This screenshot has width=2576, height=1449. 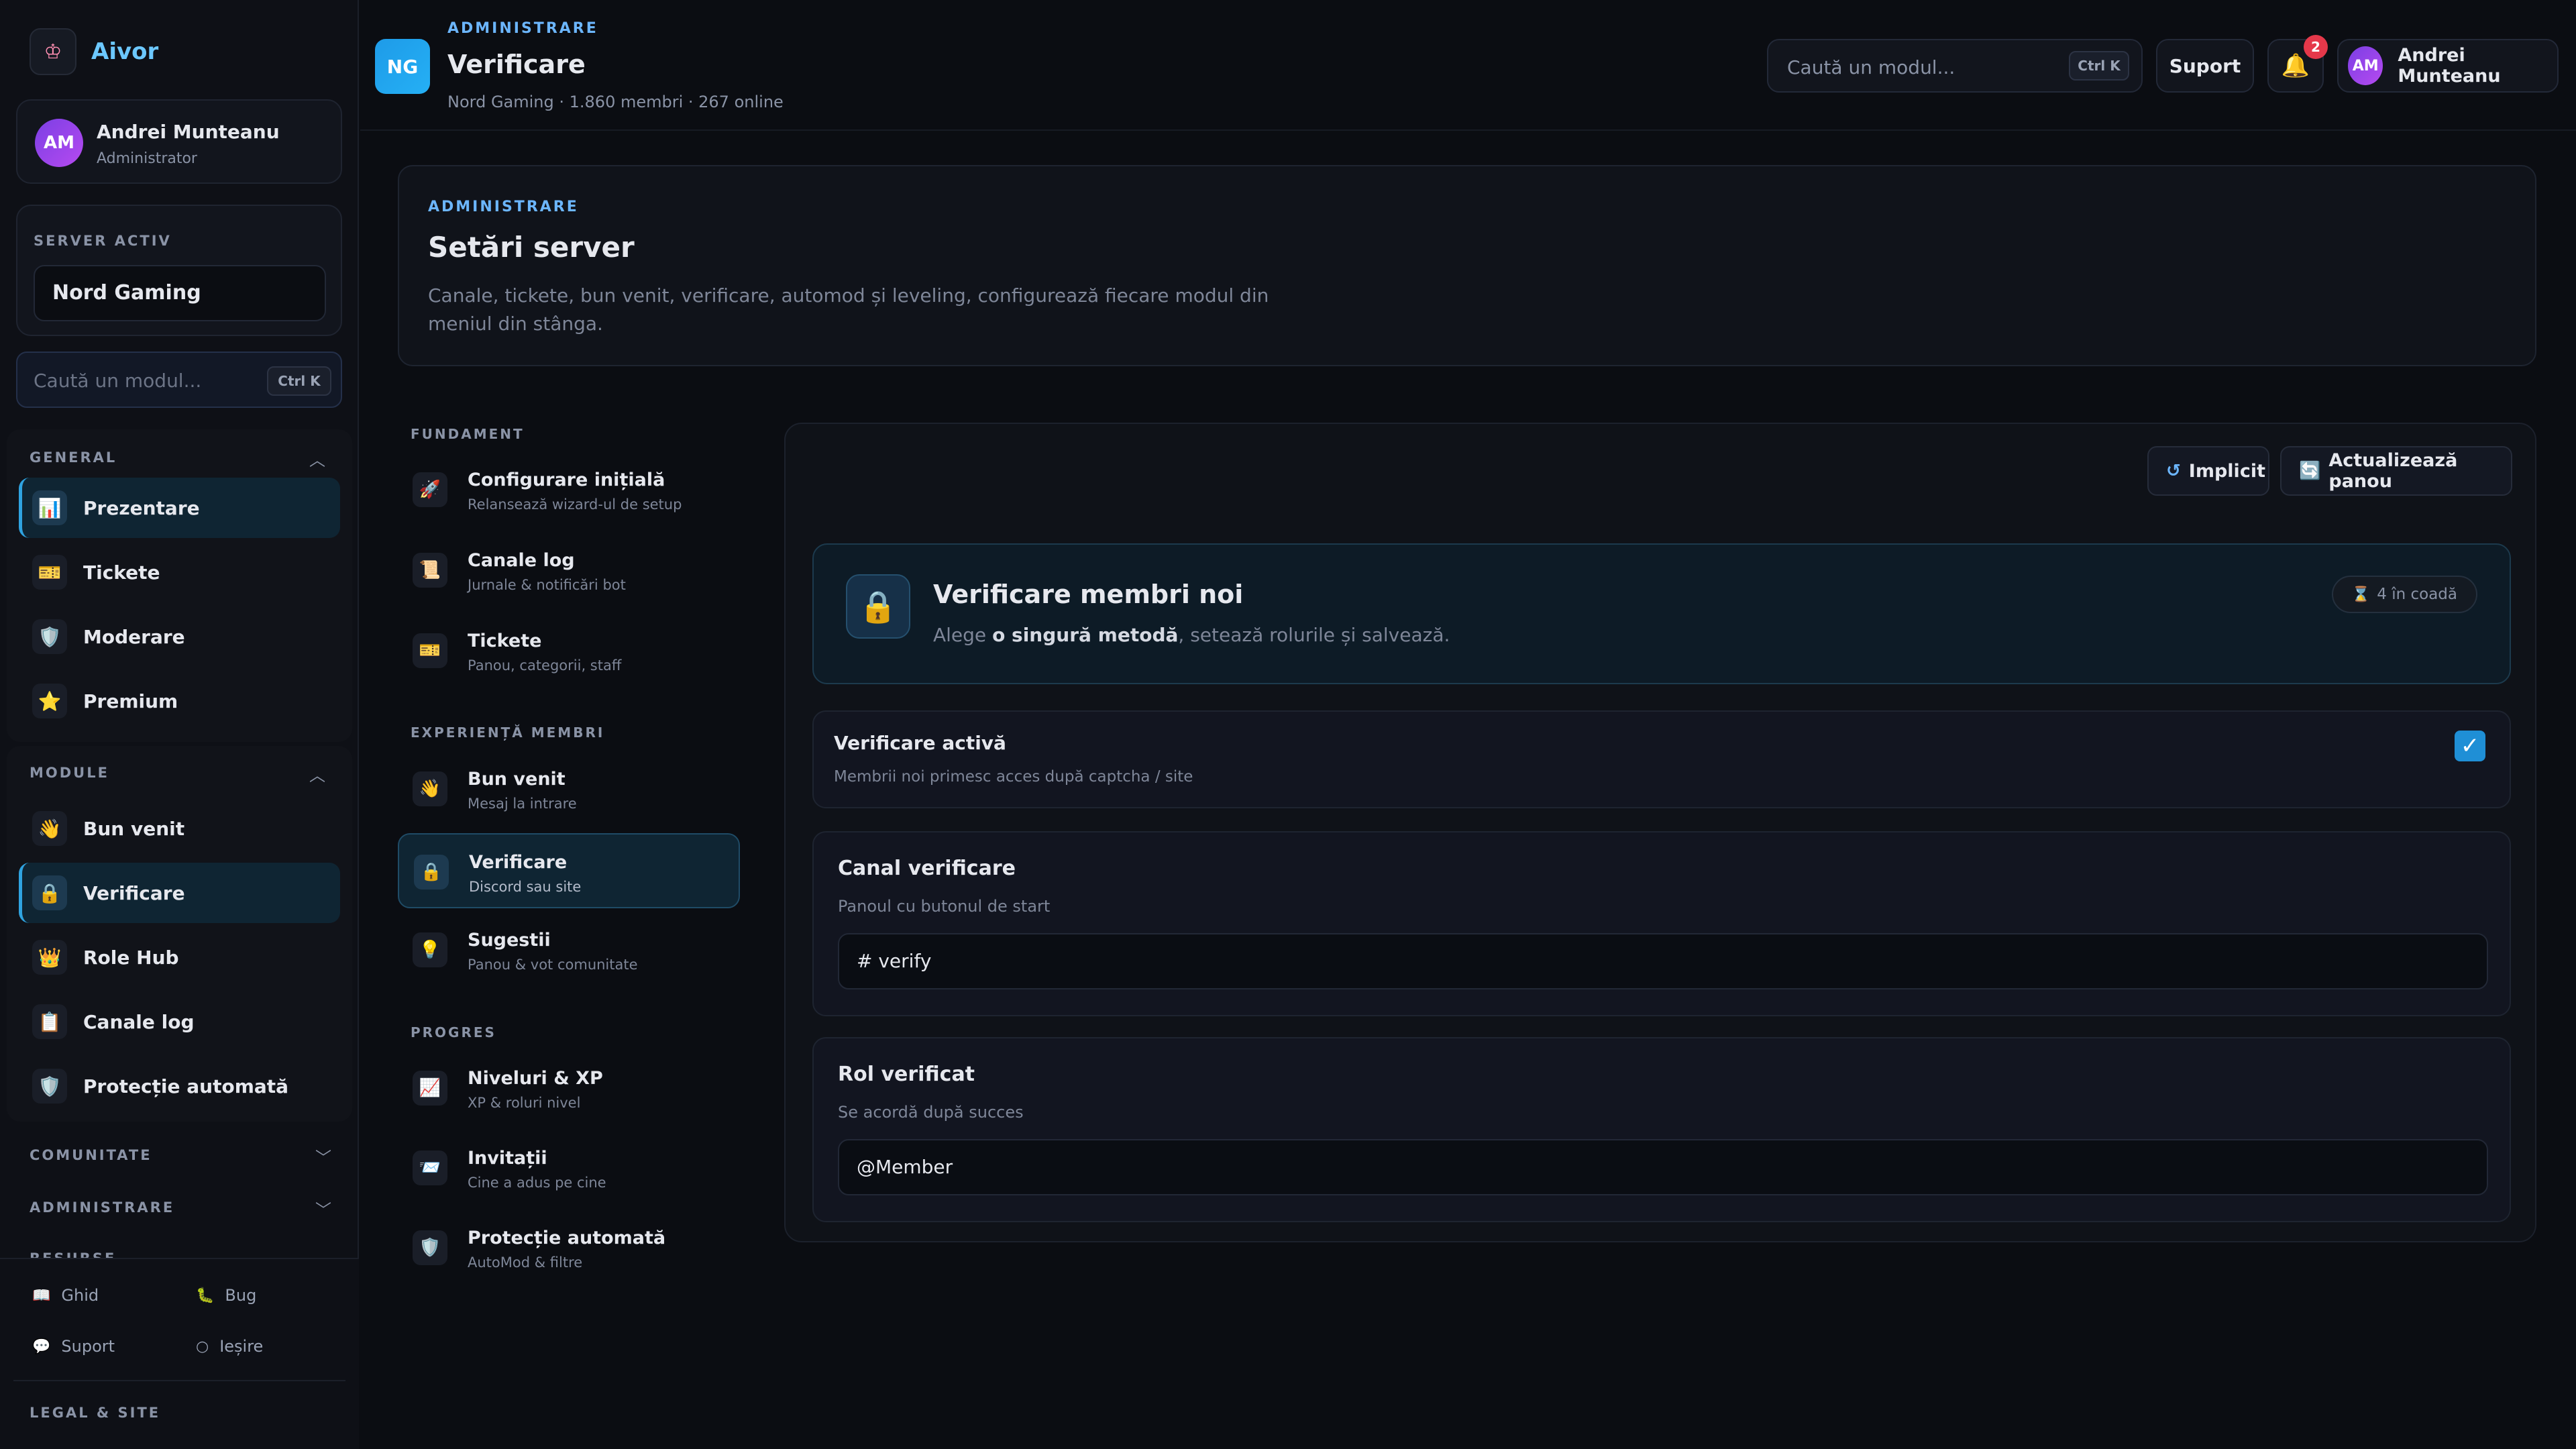 What do you see at coordinates (134, 636) in the screenshot?
I see `sidebar-item-label: Moderare` at bounding box center [134, 636].